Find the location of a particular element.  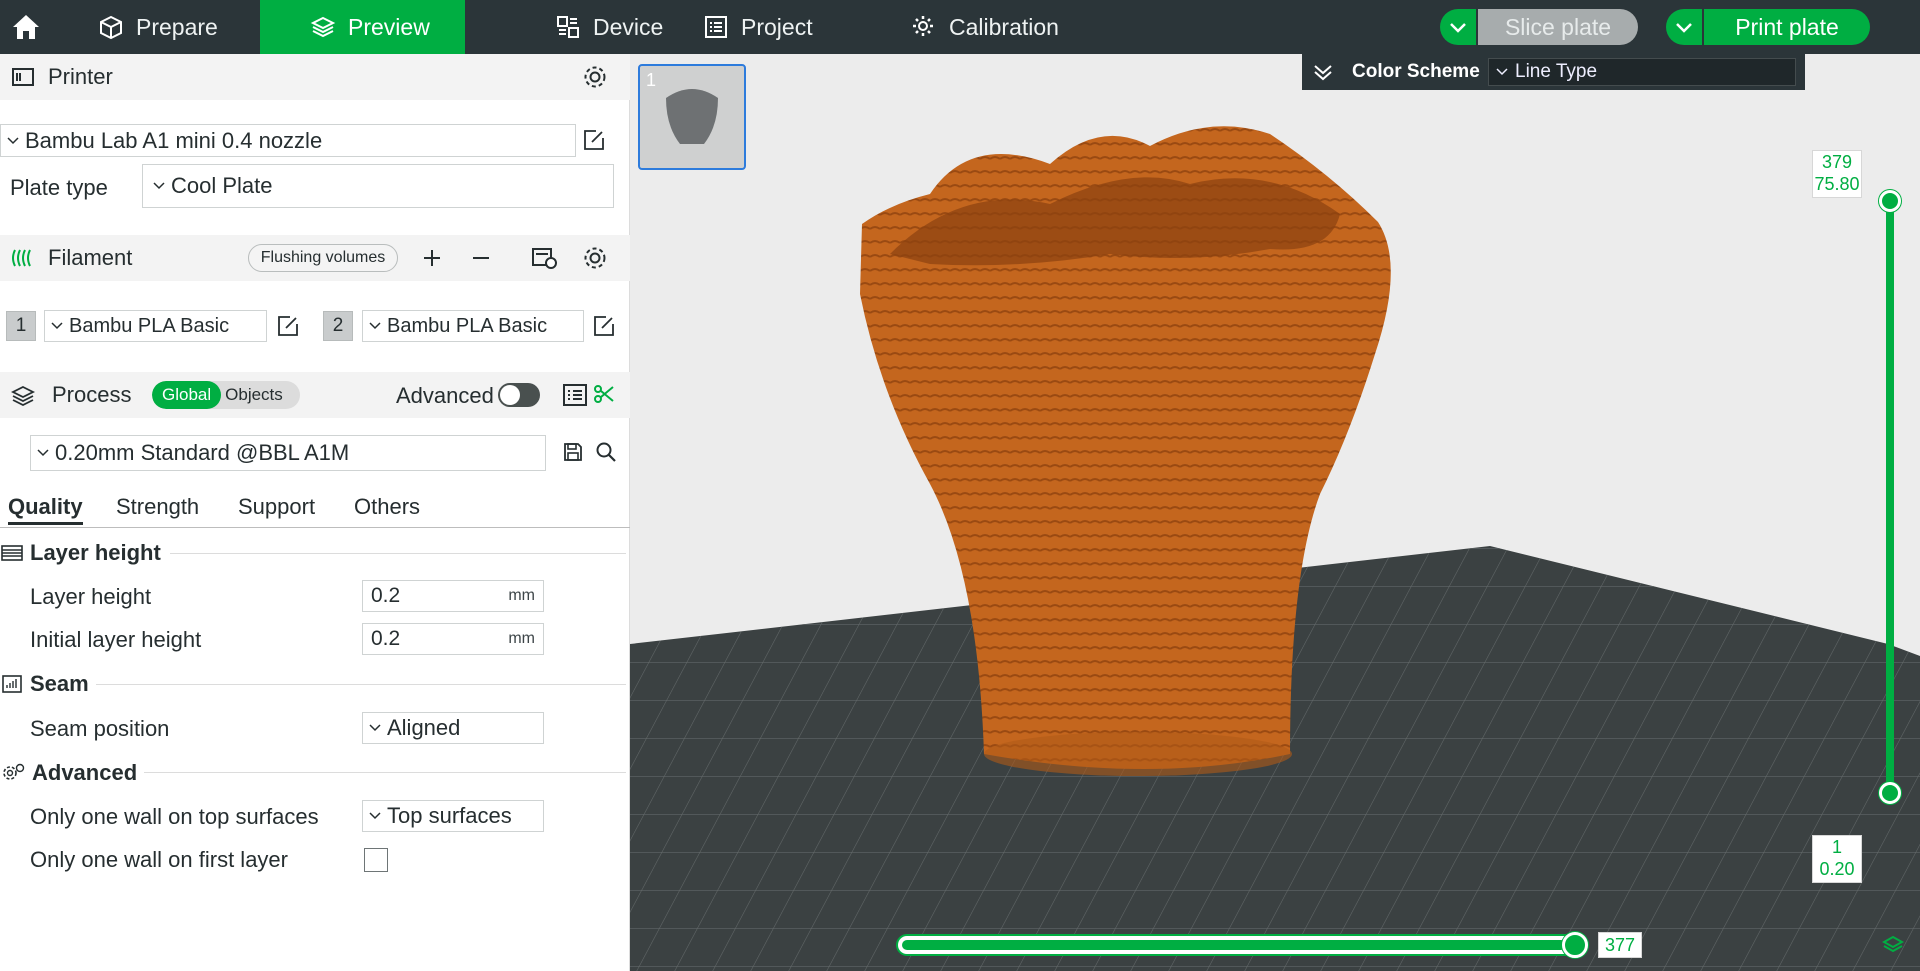

process-section-header: Process Global Objects Advanced is located at coordinates (315, 395).